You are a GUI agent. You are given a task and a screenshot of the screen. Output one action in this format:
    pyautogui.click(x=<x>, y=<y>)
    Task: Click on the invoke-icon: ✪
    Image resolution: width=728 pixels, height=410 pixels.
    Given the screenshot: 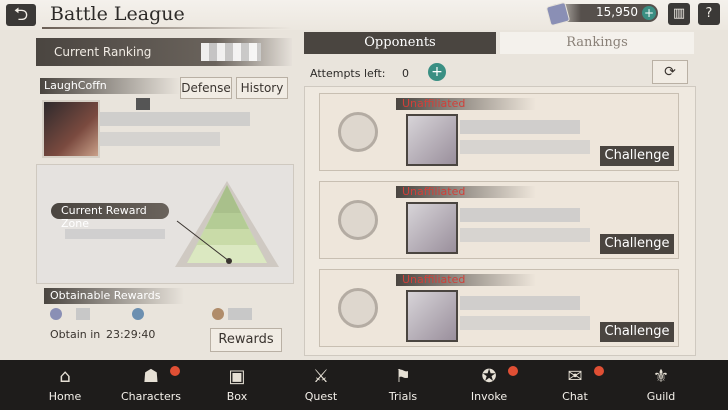 What is the action you would take?
    pyautogui.click(x=489, y=376)
    